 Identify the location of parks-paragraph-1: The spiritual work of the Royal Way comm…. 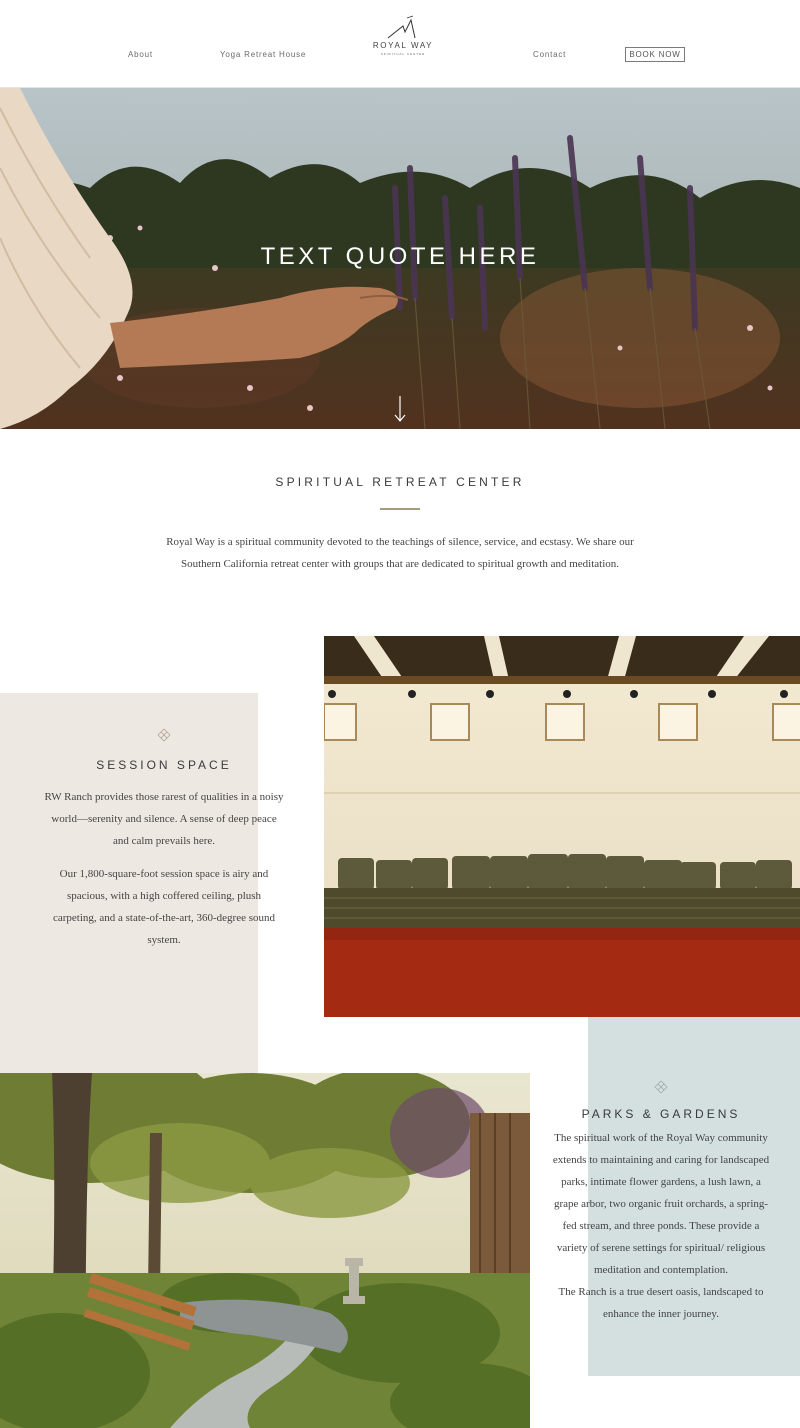
(661, 1204).